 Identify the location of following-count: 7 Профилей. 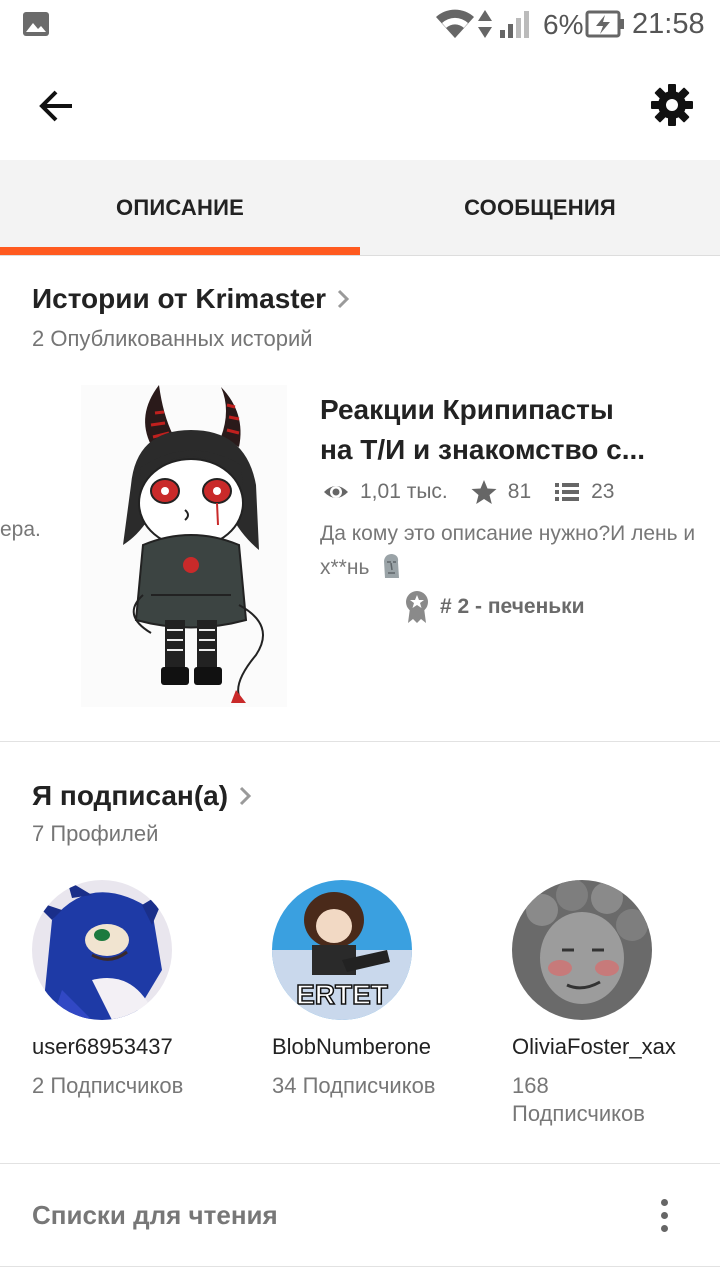
(95, 833).